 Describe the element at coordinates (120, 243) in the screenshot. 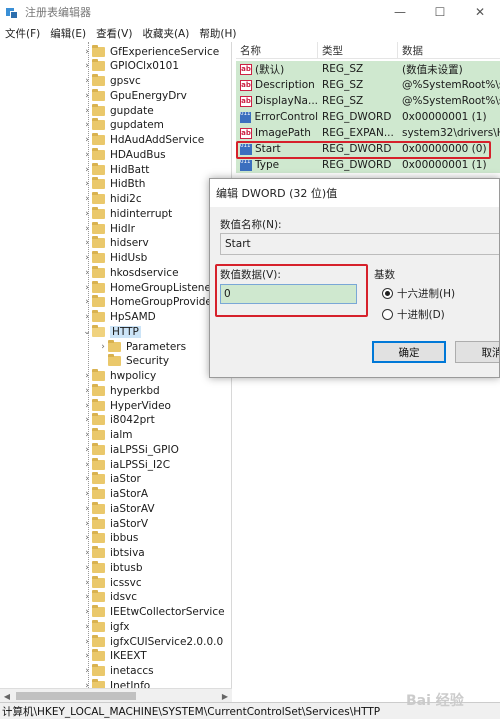

I see `tree-item: hidserv` at that location.